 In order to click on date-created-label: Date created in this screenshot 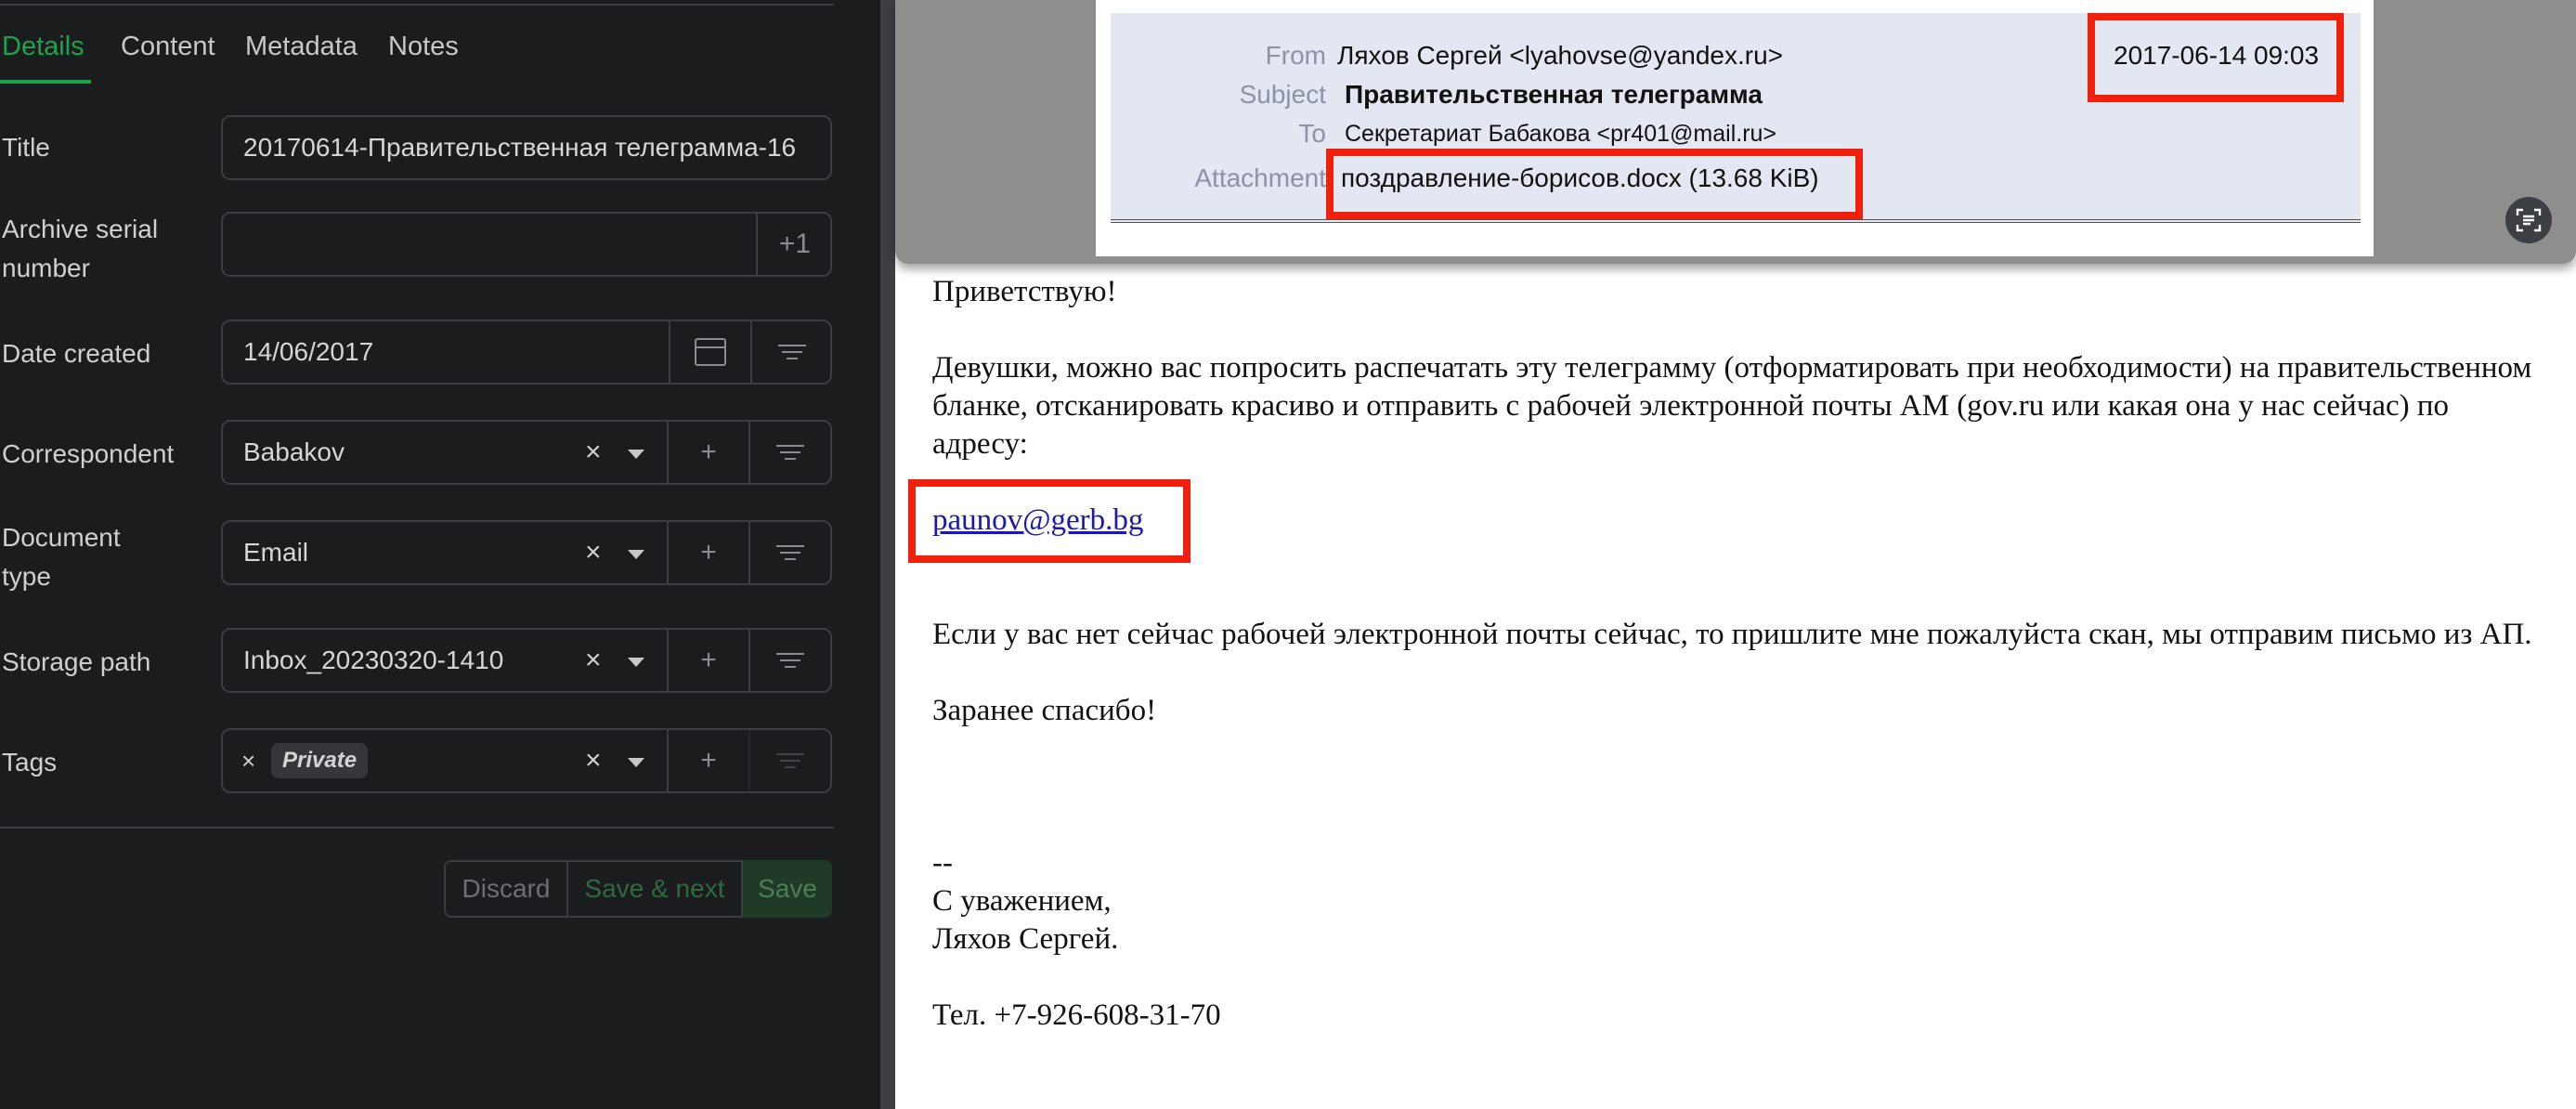, I will do `click(76, 353)`.